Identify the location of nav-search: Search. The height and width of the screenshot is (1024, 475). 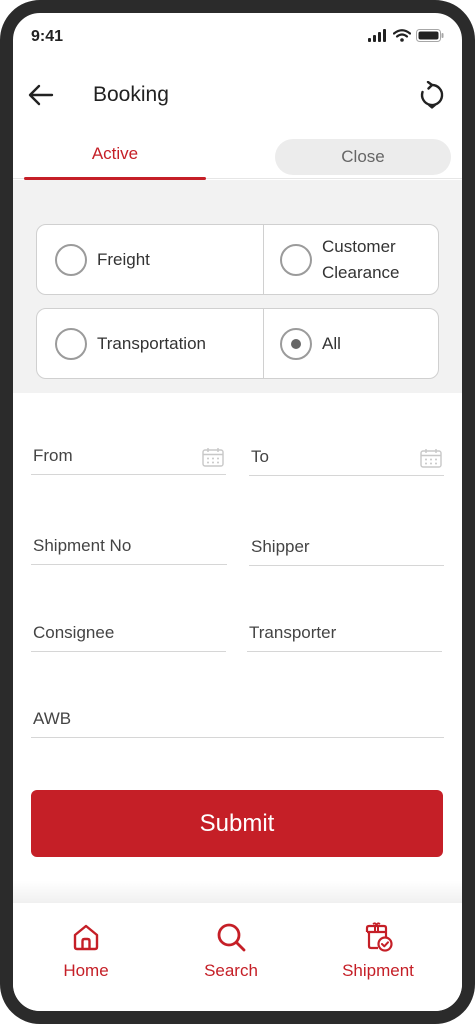
(231, 951).